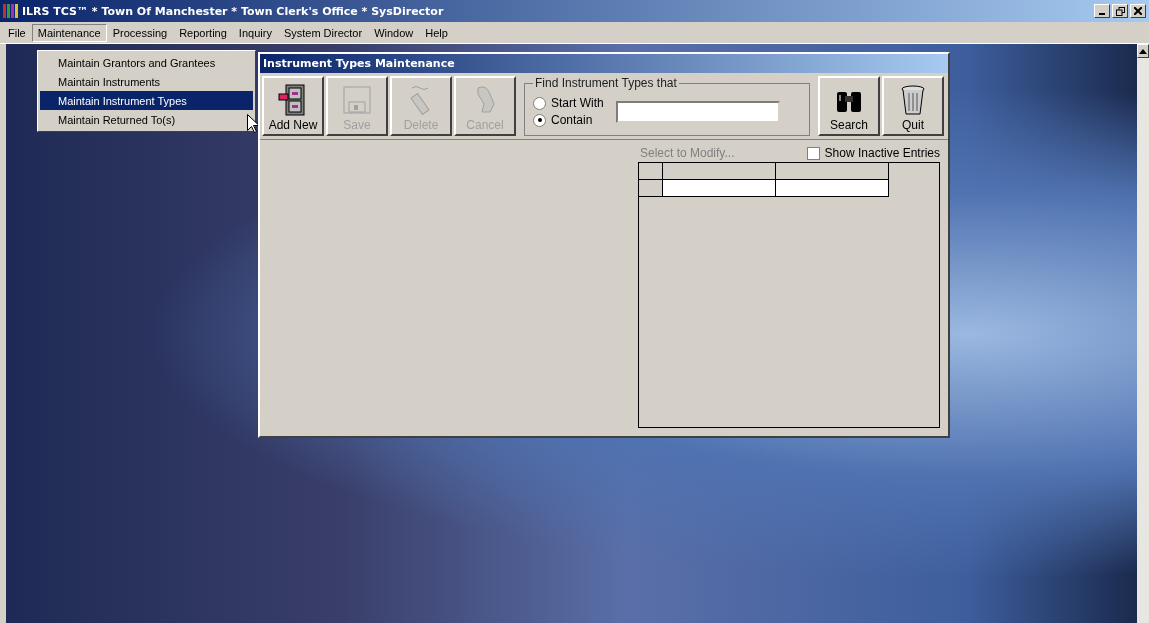 This screenshot has width=1149, height=623. I want to click on menu-entry: Maintain Instruments, so click(146, 81).